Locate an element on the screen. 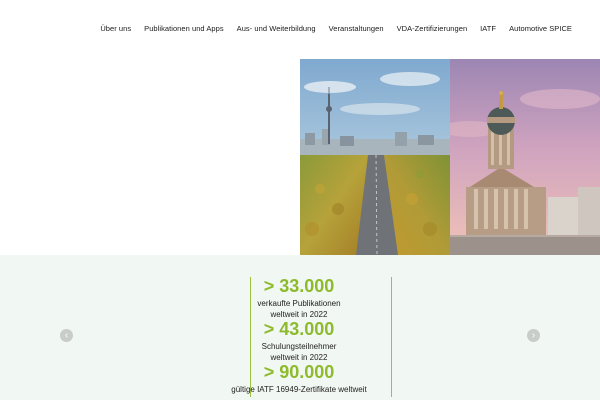  nav-item-automotive-spice: Automotive SPICE is located at coordinates (540, 28).